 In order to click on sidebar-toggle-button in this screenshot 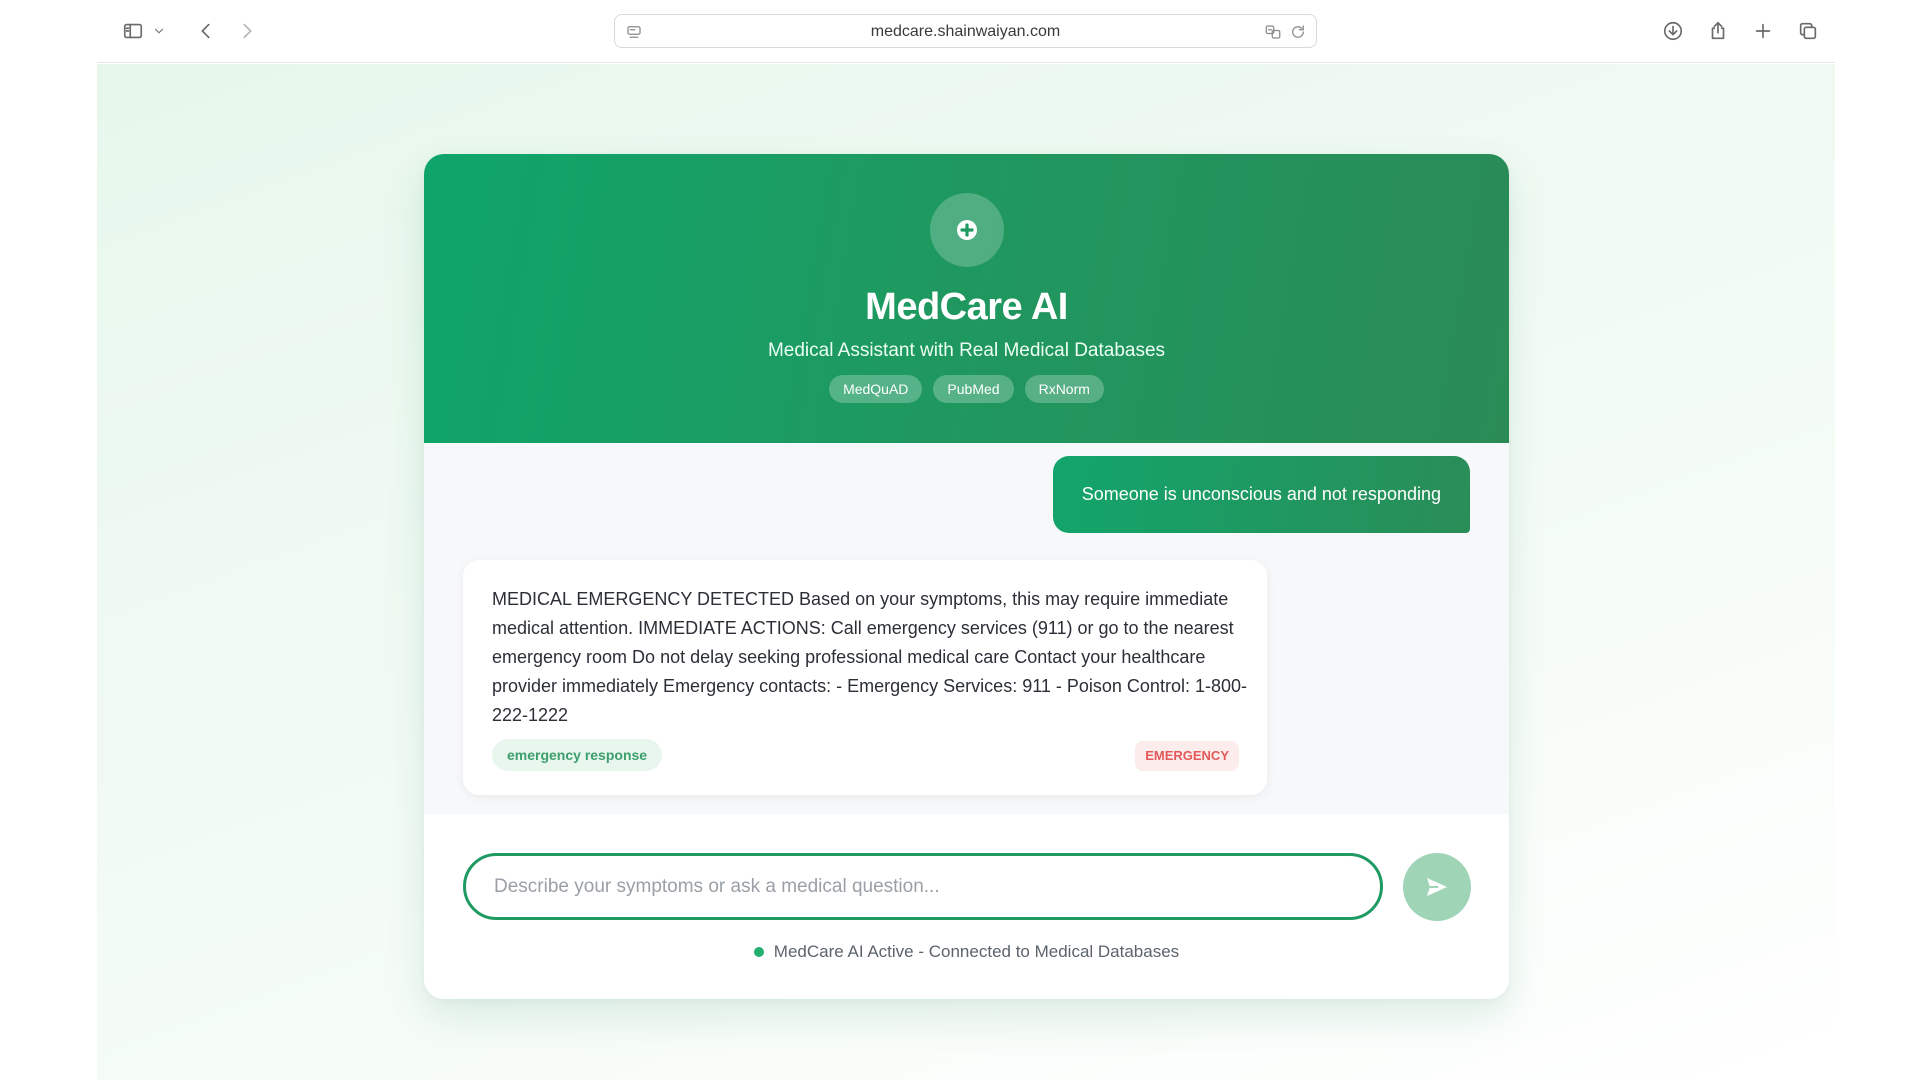, I will do `click(133, 31)`.